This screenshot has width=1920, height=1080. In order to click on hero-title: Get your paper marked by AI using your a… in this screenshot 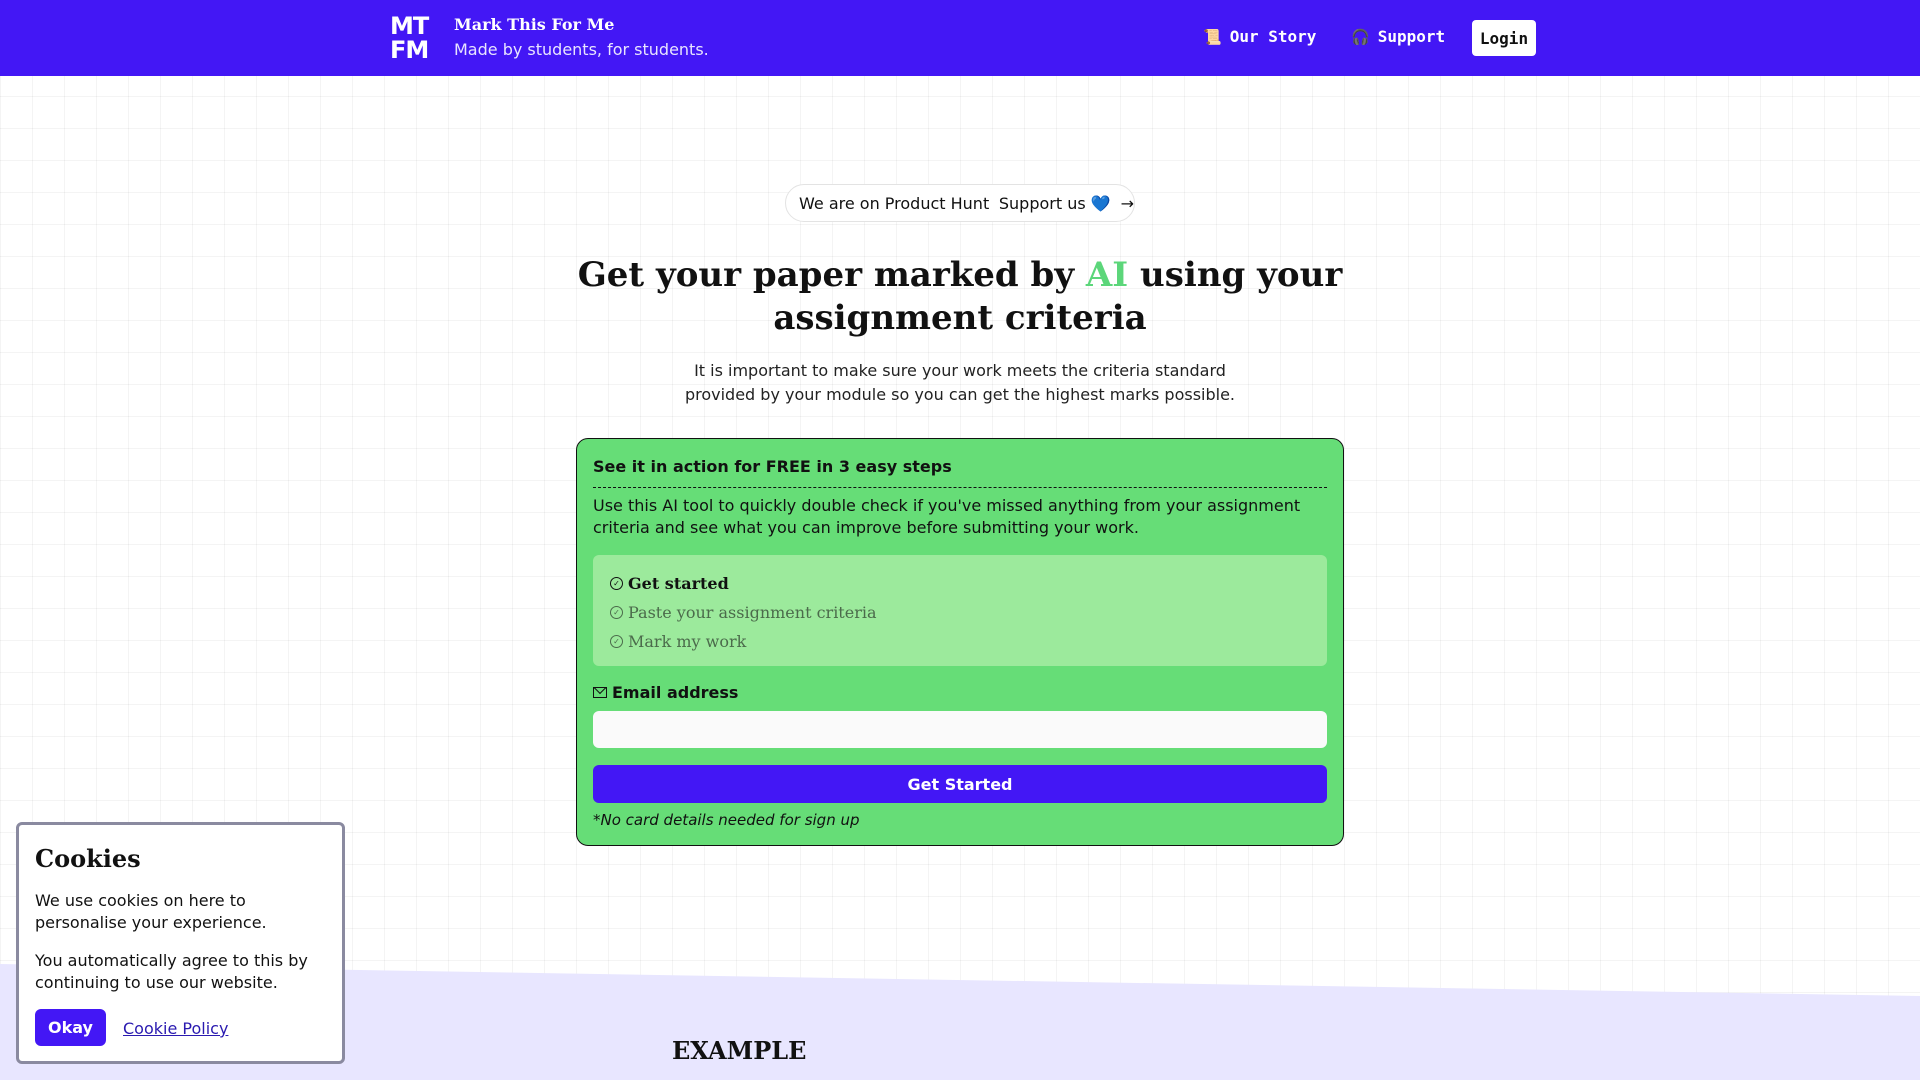, I will do `click(960, 297)`.